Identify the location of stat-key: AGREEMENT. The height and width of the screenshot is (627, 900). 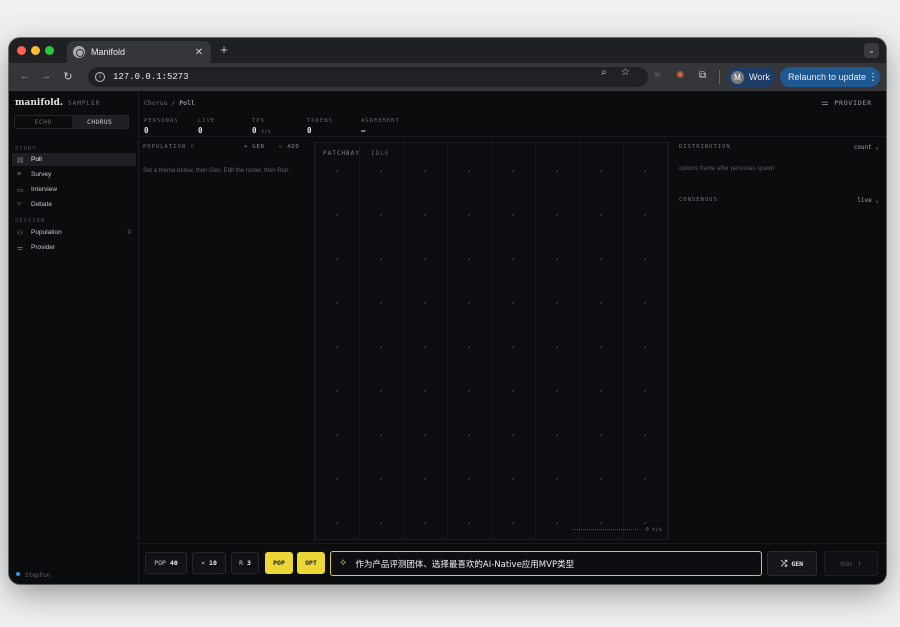
(380, 121).